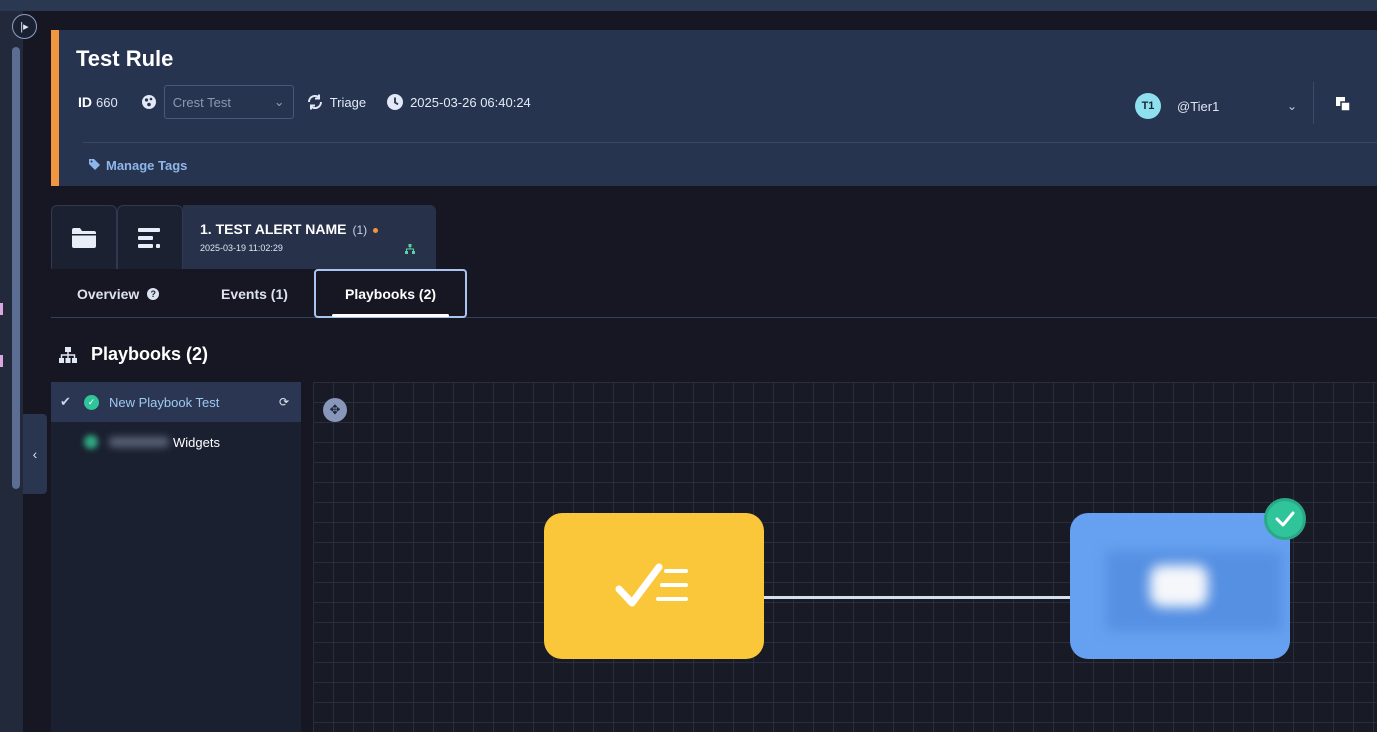  Describe the element at coordinates (360, 230) in the screenshot. I see `alert-count: (1)` at that location.